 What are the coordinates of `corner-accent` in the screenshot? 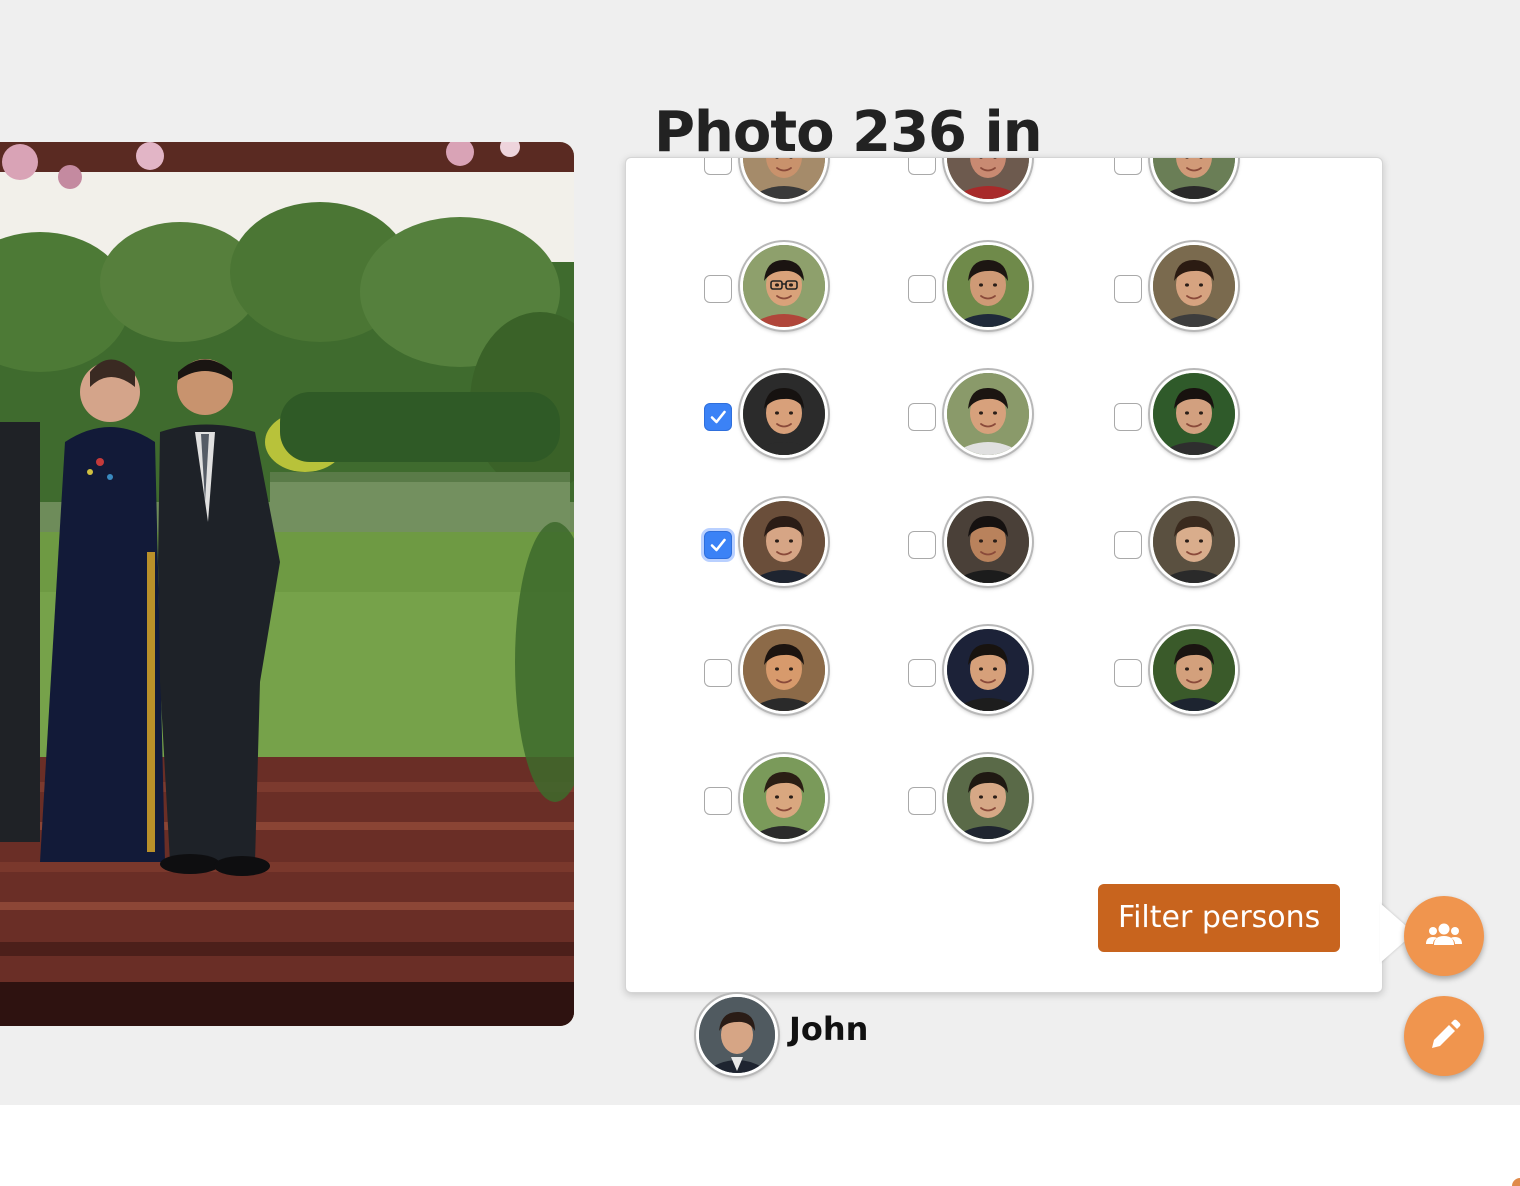 It's located at (1516, 1182).